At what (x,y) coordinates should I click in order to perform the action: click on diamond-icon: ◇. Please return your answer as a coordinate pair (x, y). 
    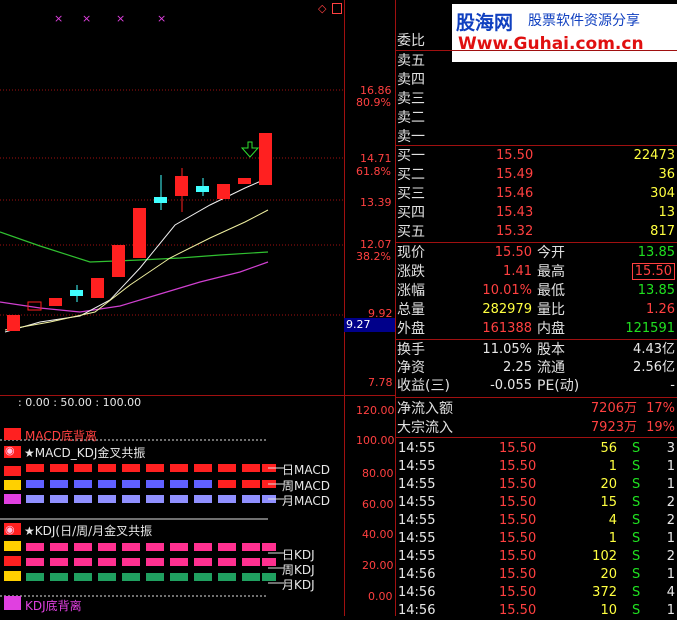
    Looking at the image, I should click on (322, 8).